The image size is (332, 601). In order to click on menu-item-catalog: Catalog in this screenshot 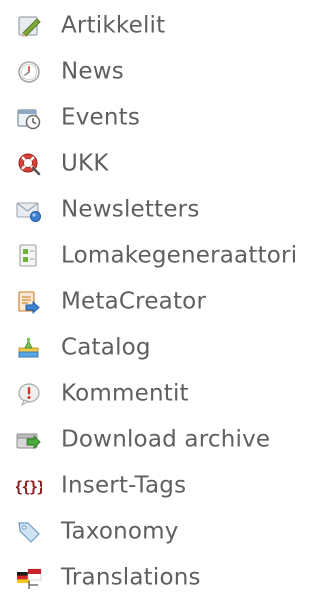, I will do `click(166, 348)`.